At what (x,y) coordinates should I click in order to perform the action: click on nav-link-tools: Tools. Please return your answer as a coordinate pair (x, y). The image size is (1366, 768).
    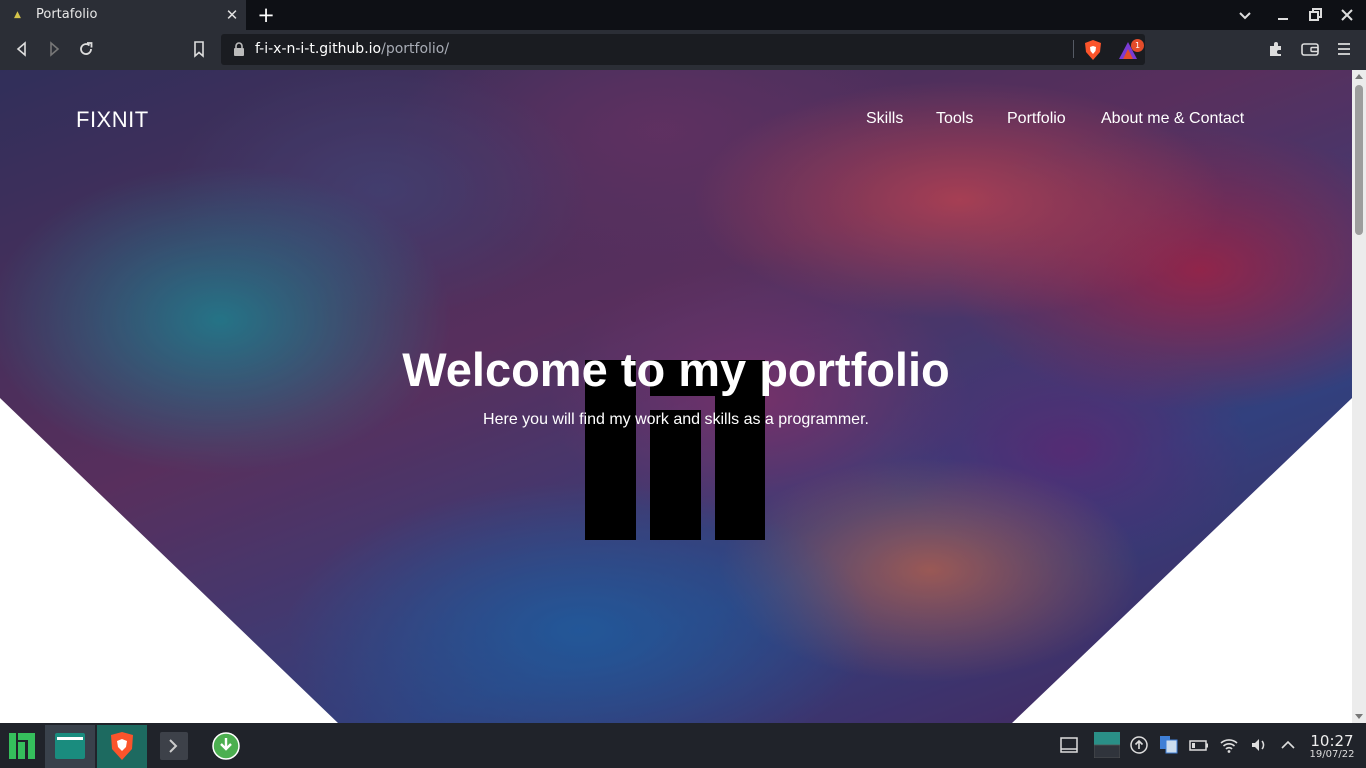
    Looking at the image, I should click on (954, 119).